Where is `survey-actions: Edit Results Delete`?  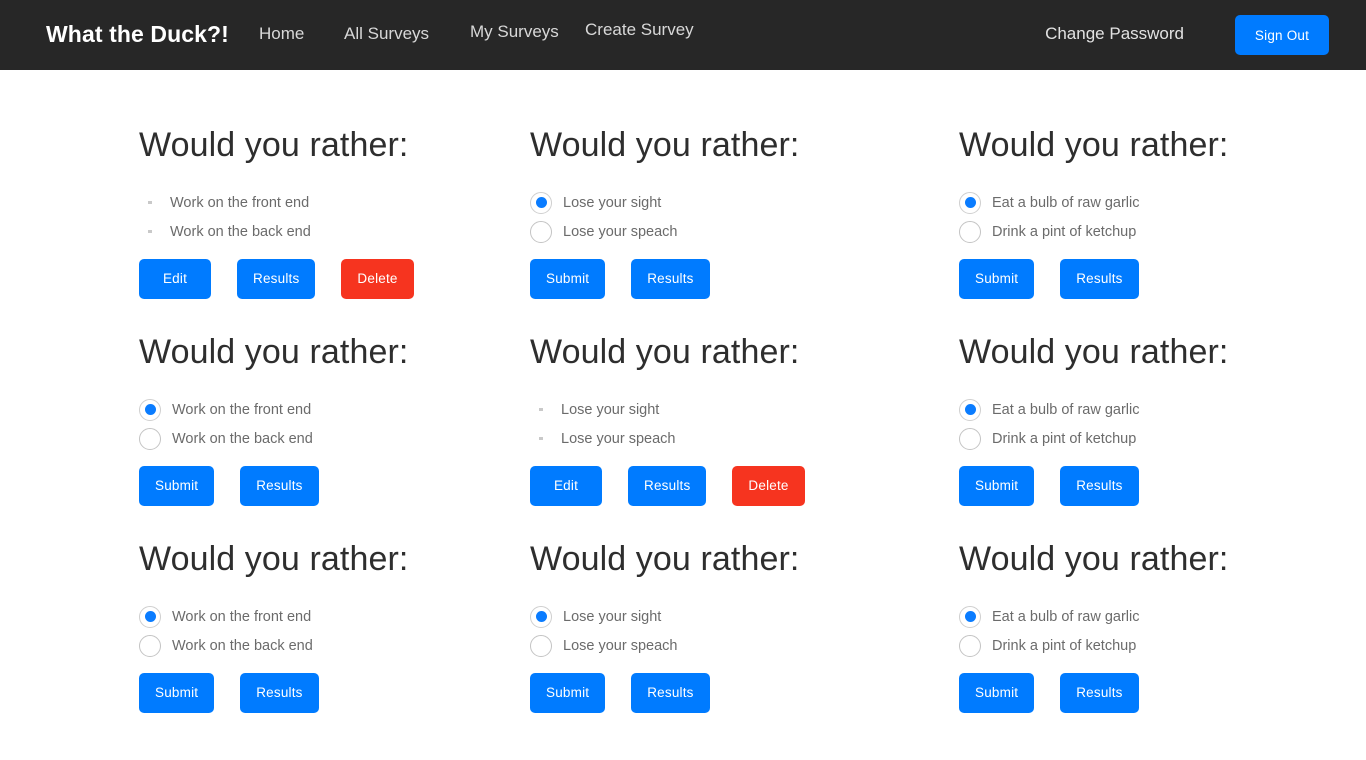 survey-actions: Edit Results Delete is located at coordinates (694, 486).